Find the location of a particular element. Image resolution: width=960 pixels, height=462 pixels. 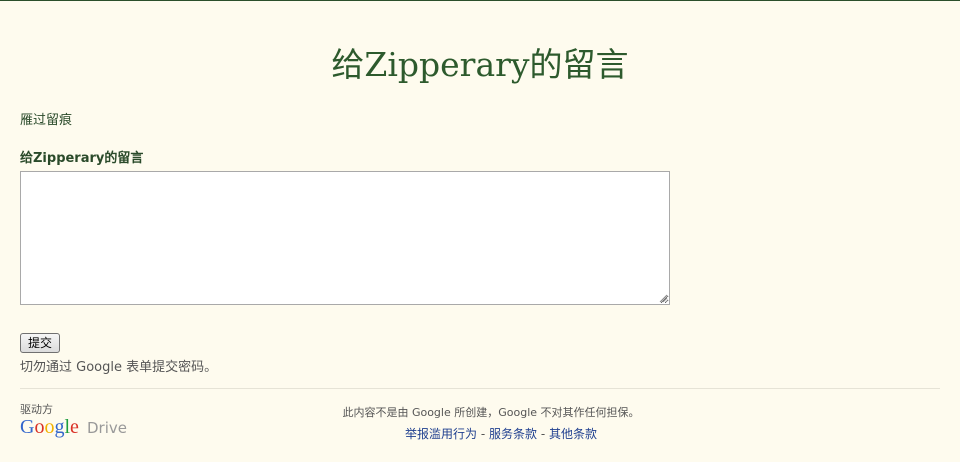

footer-divider is located at coordinates (480, 388).